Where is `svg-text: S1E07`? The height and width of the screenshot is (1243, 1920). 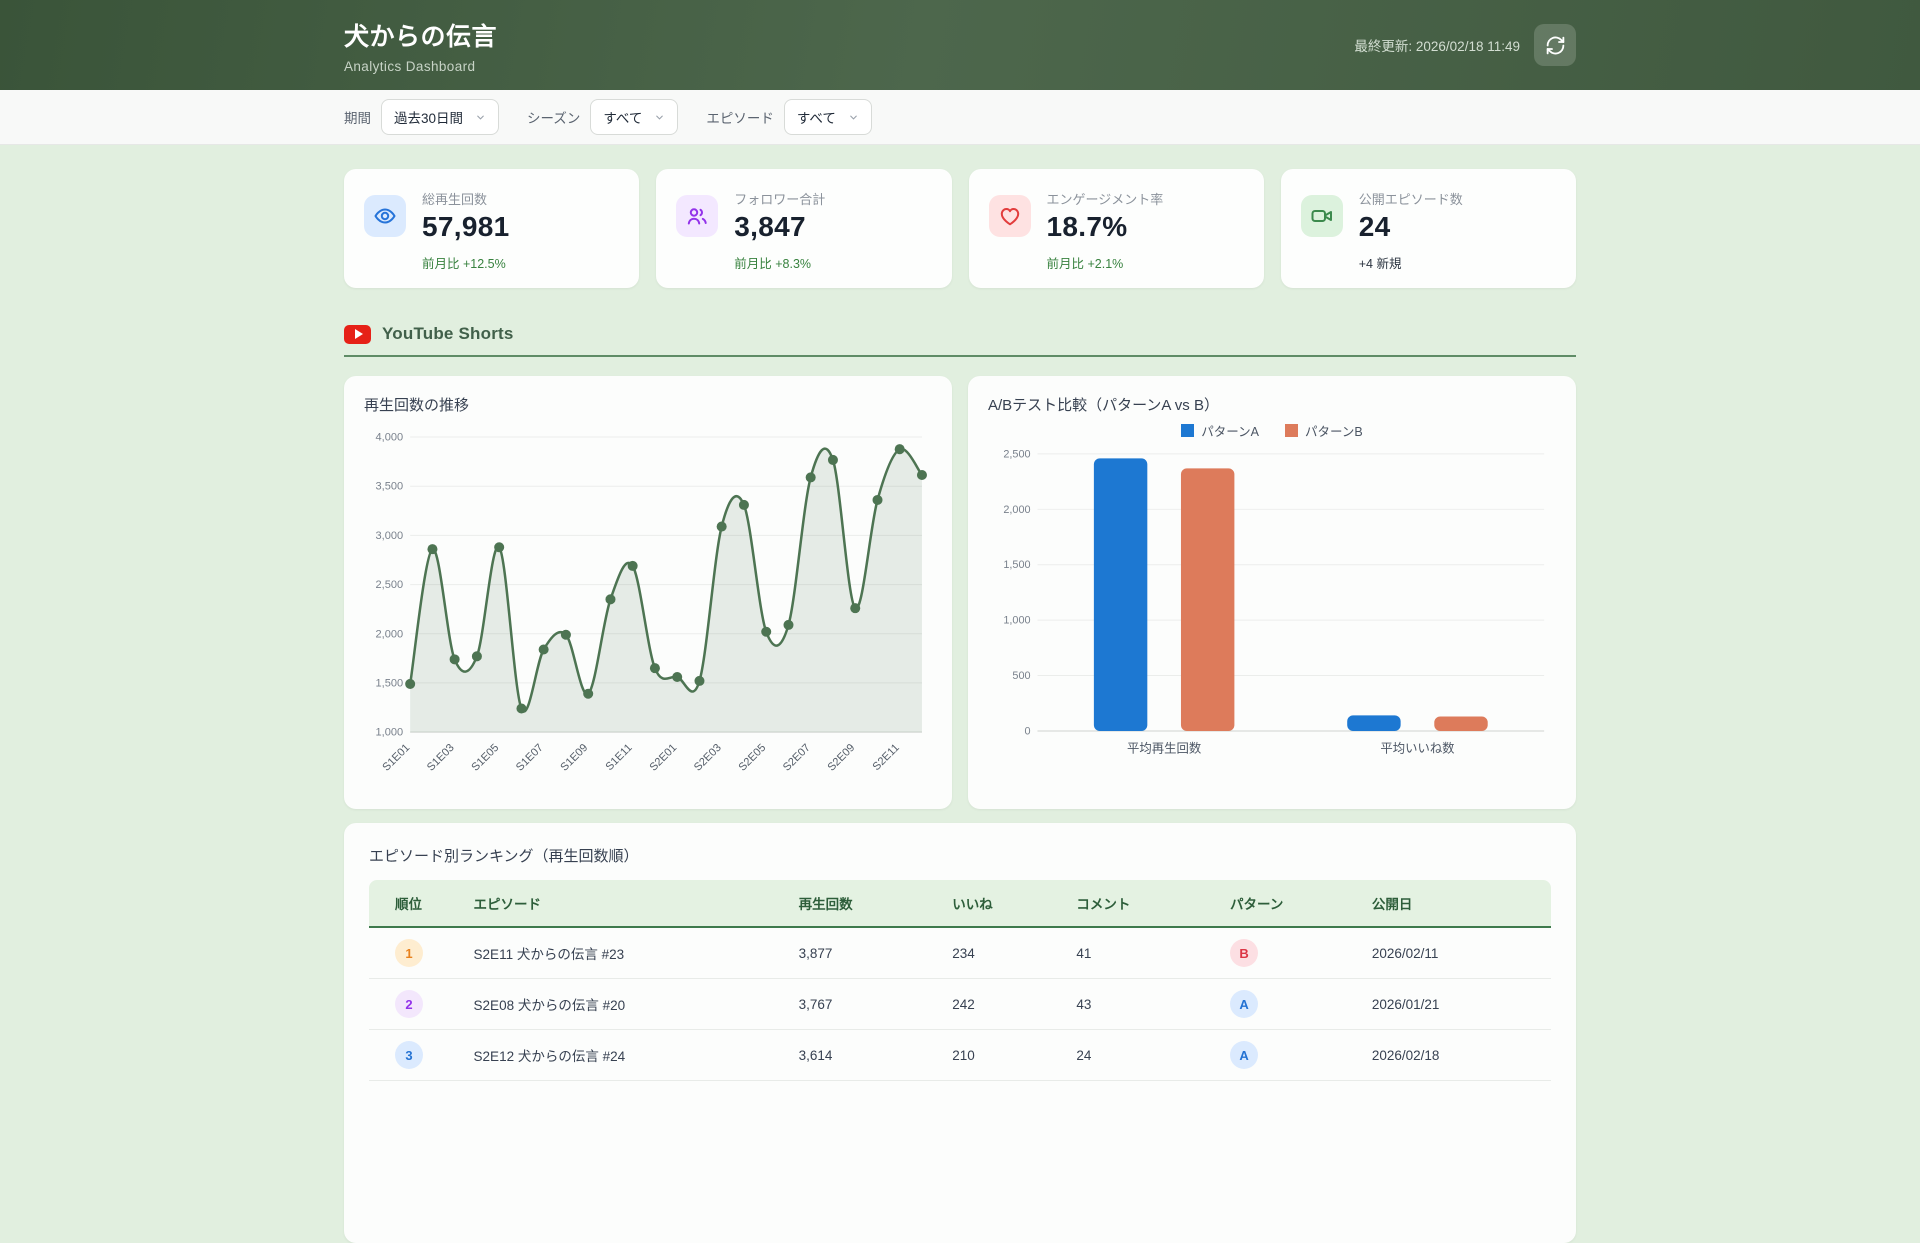 svg-text: S1E07 is located at coordinates (530, 758).